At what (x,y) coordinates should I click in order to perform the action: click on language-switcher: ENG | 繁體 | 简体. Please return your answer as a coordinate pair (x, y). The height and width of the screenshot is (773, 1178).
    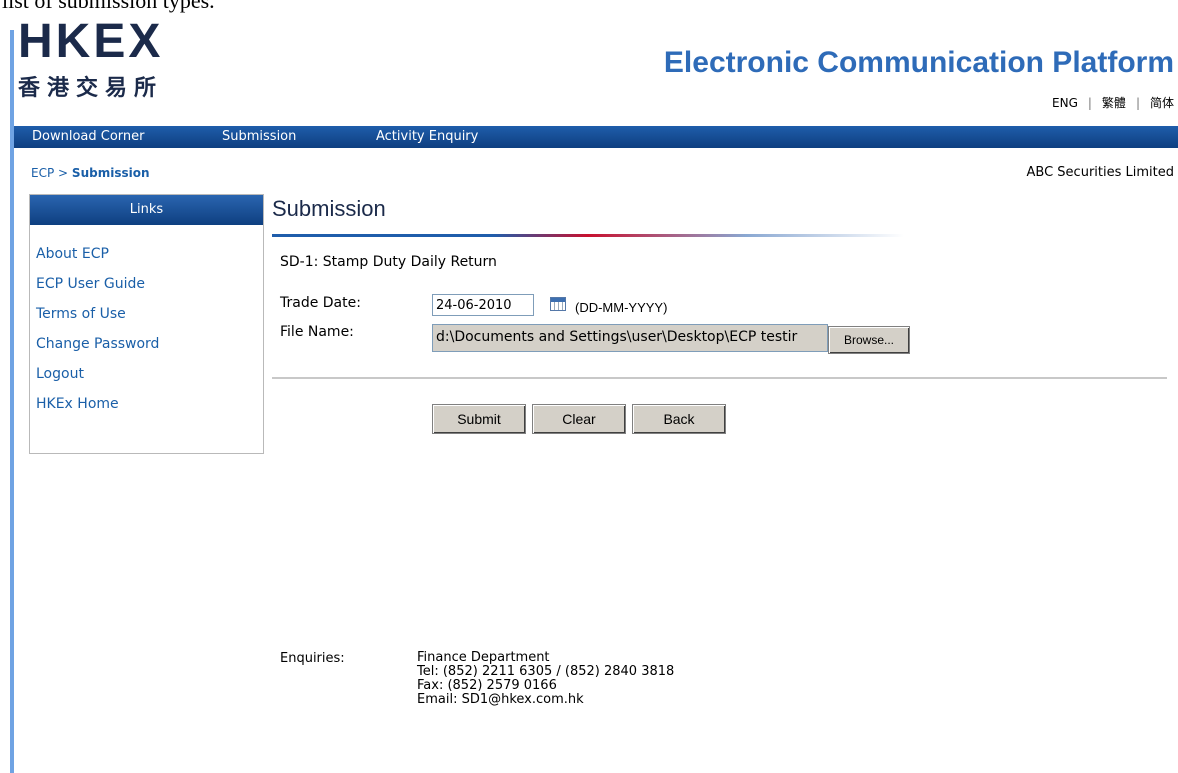
    Looking at the image, I should click on (1113, 103).